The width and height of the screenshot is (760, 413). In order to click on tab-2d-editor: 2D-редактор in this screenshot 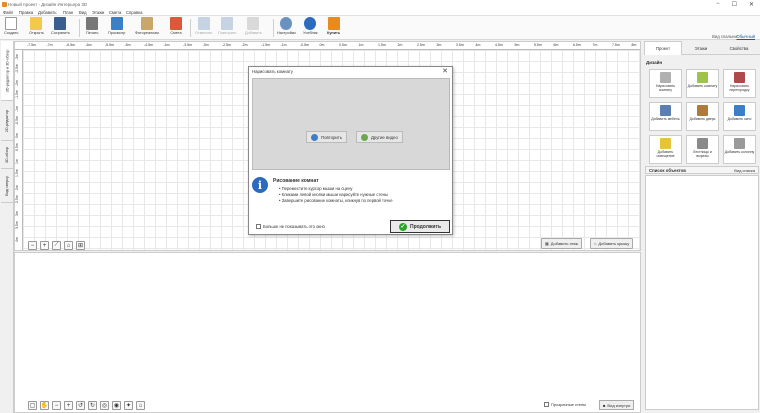, I will do `click(7, 121)`.